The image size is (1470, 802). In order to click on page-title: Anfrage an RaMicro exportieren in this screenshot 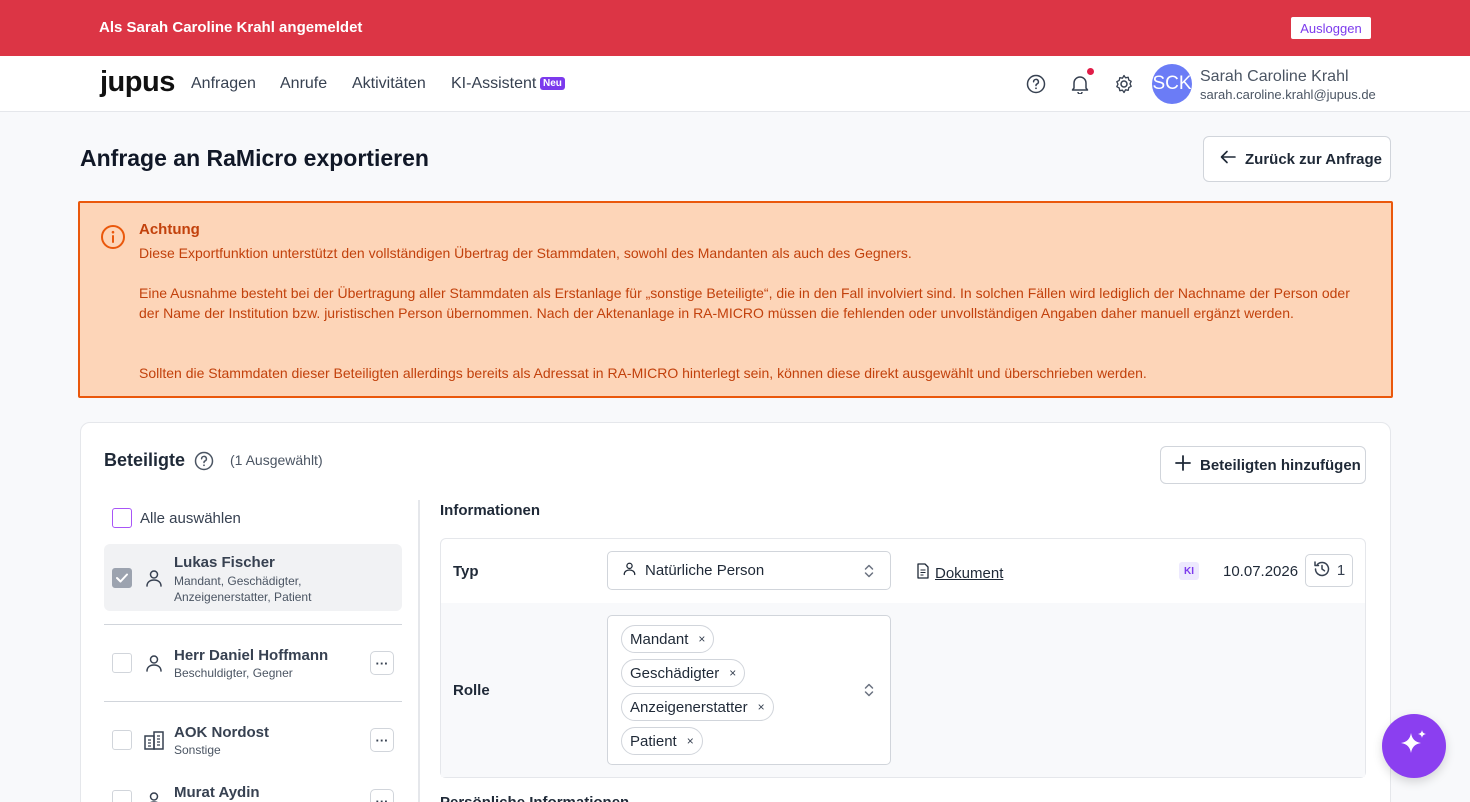, I will do `click(254, 158)`.